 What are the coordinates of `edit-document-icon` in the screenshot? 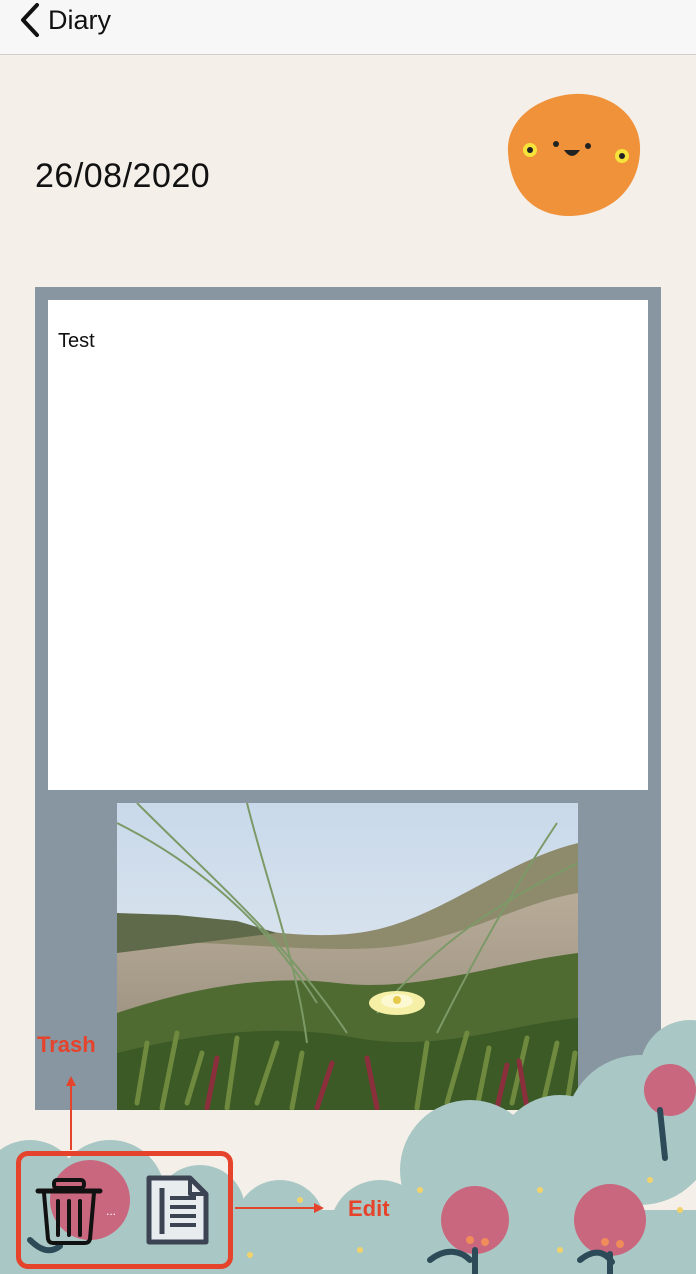 It's located at (177, 1210).